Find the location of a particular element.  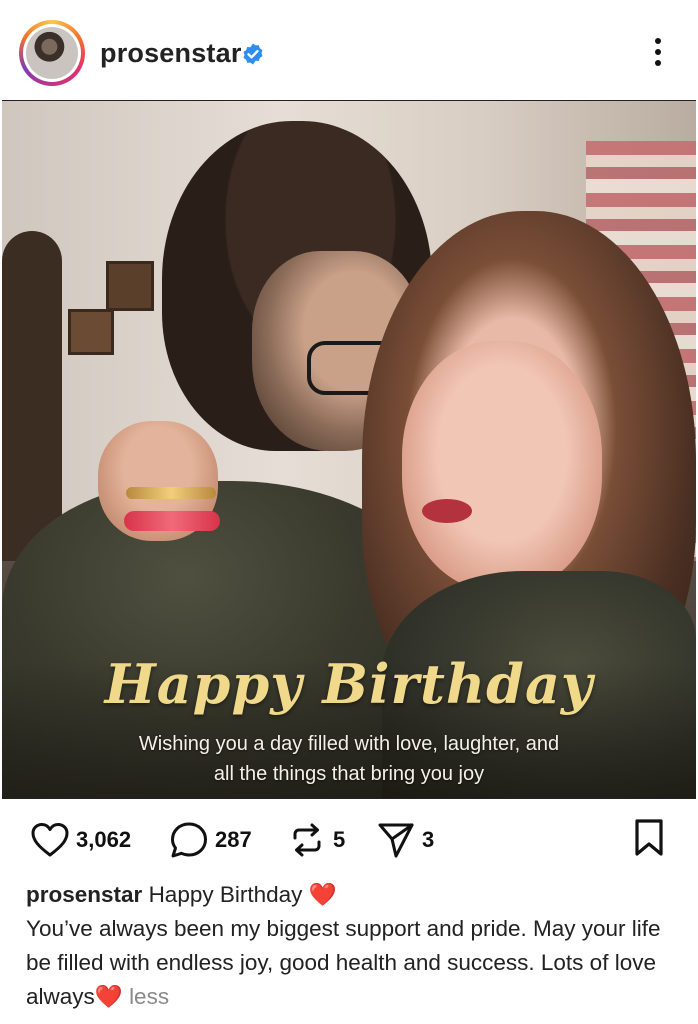

avatar is located at coordinates (52, 53).